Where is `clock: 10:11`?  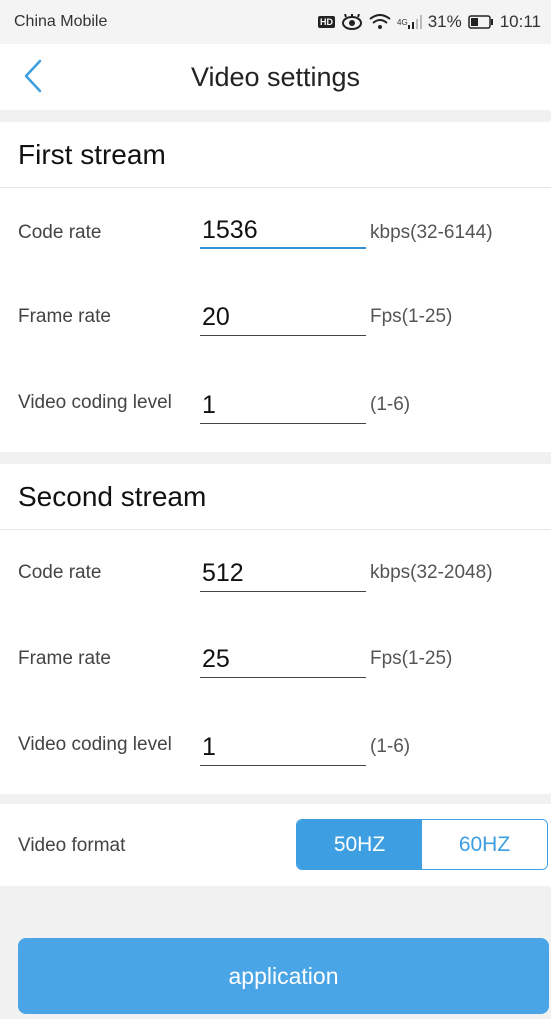 clock: 10:11 is located at coordinates (520, 21).